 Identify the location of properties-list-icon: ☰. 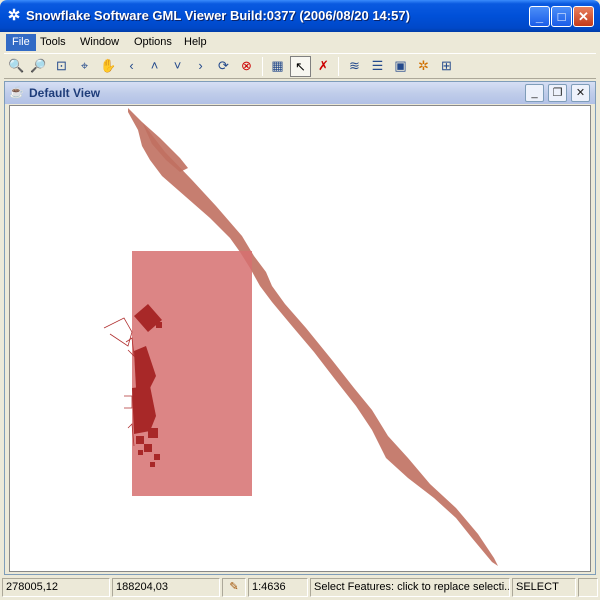
(377, 66).